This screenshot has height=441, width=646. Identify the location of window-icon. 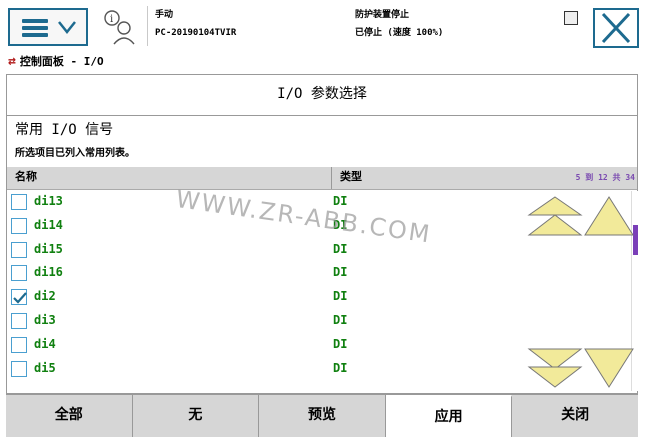
(571, 18).